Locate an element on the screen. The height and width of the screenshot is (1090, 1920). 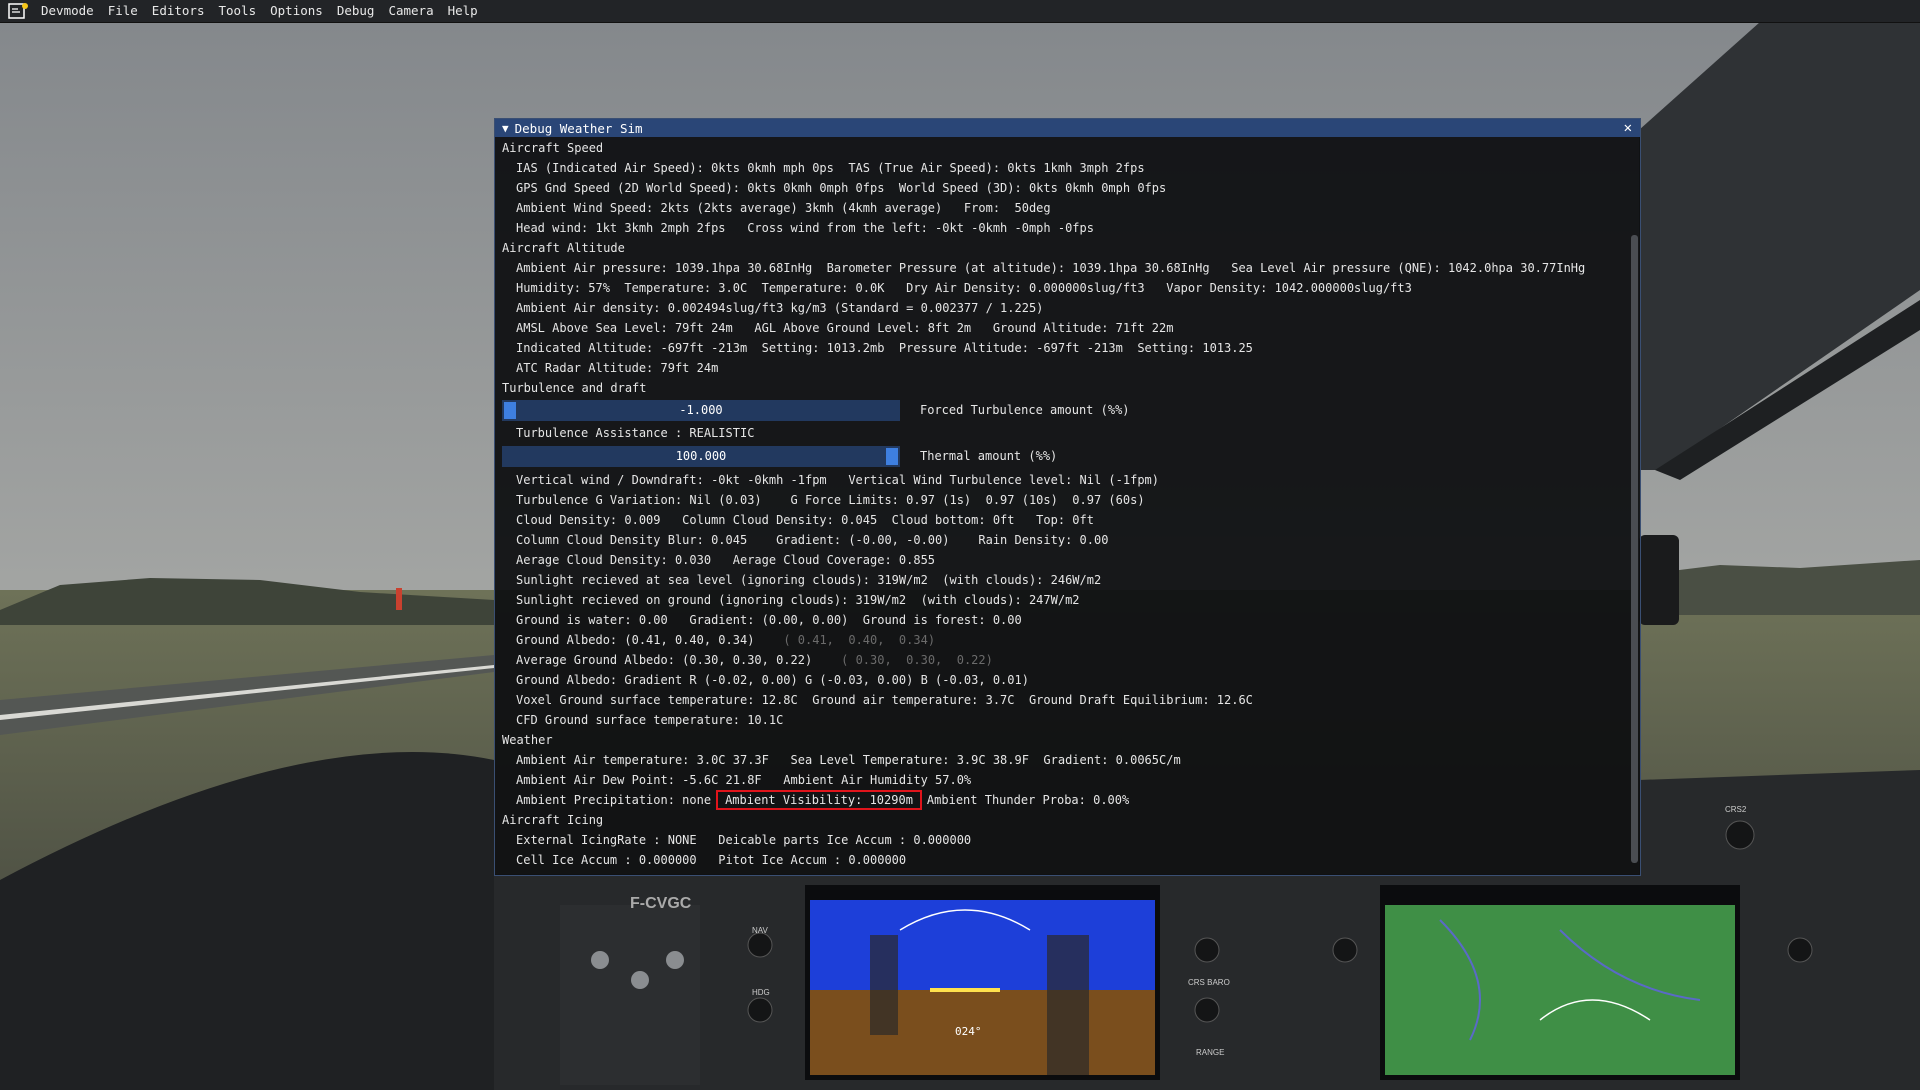
crs2-label: CRS2 is located at coordinates (1736, 809).